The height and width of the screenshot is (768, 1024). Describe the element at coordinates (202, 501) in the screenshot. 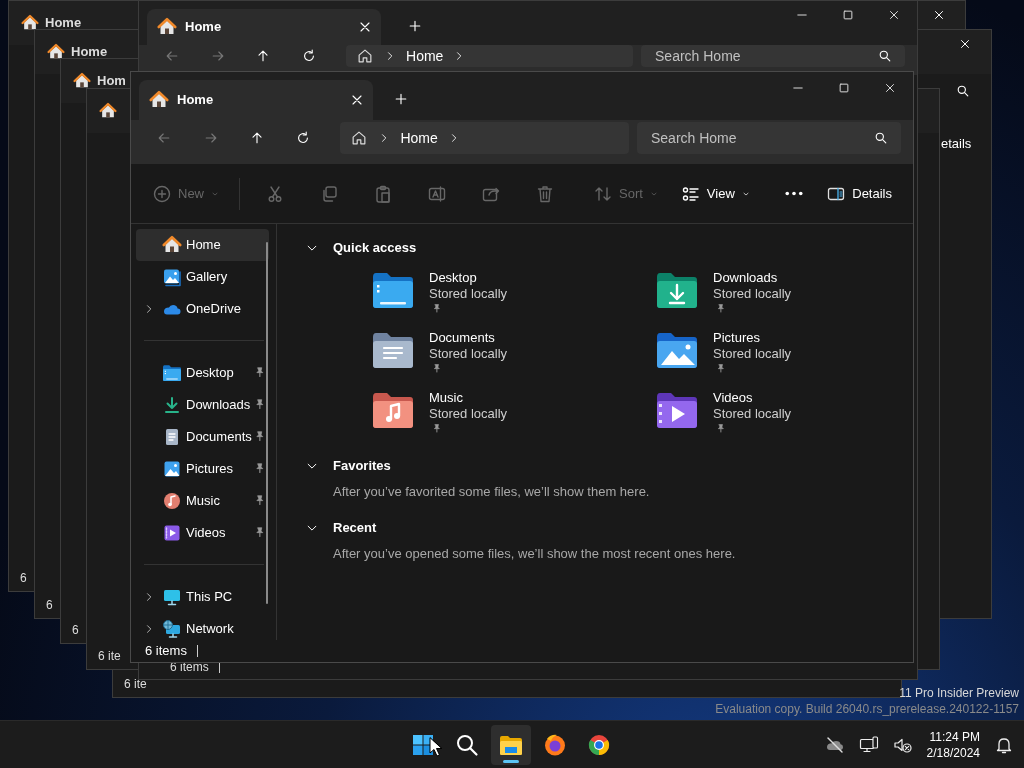

I see `sidebar-item: Music` at that location.